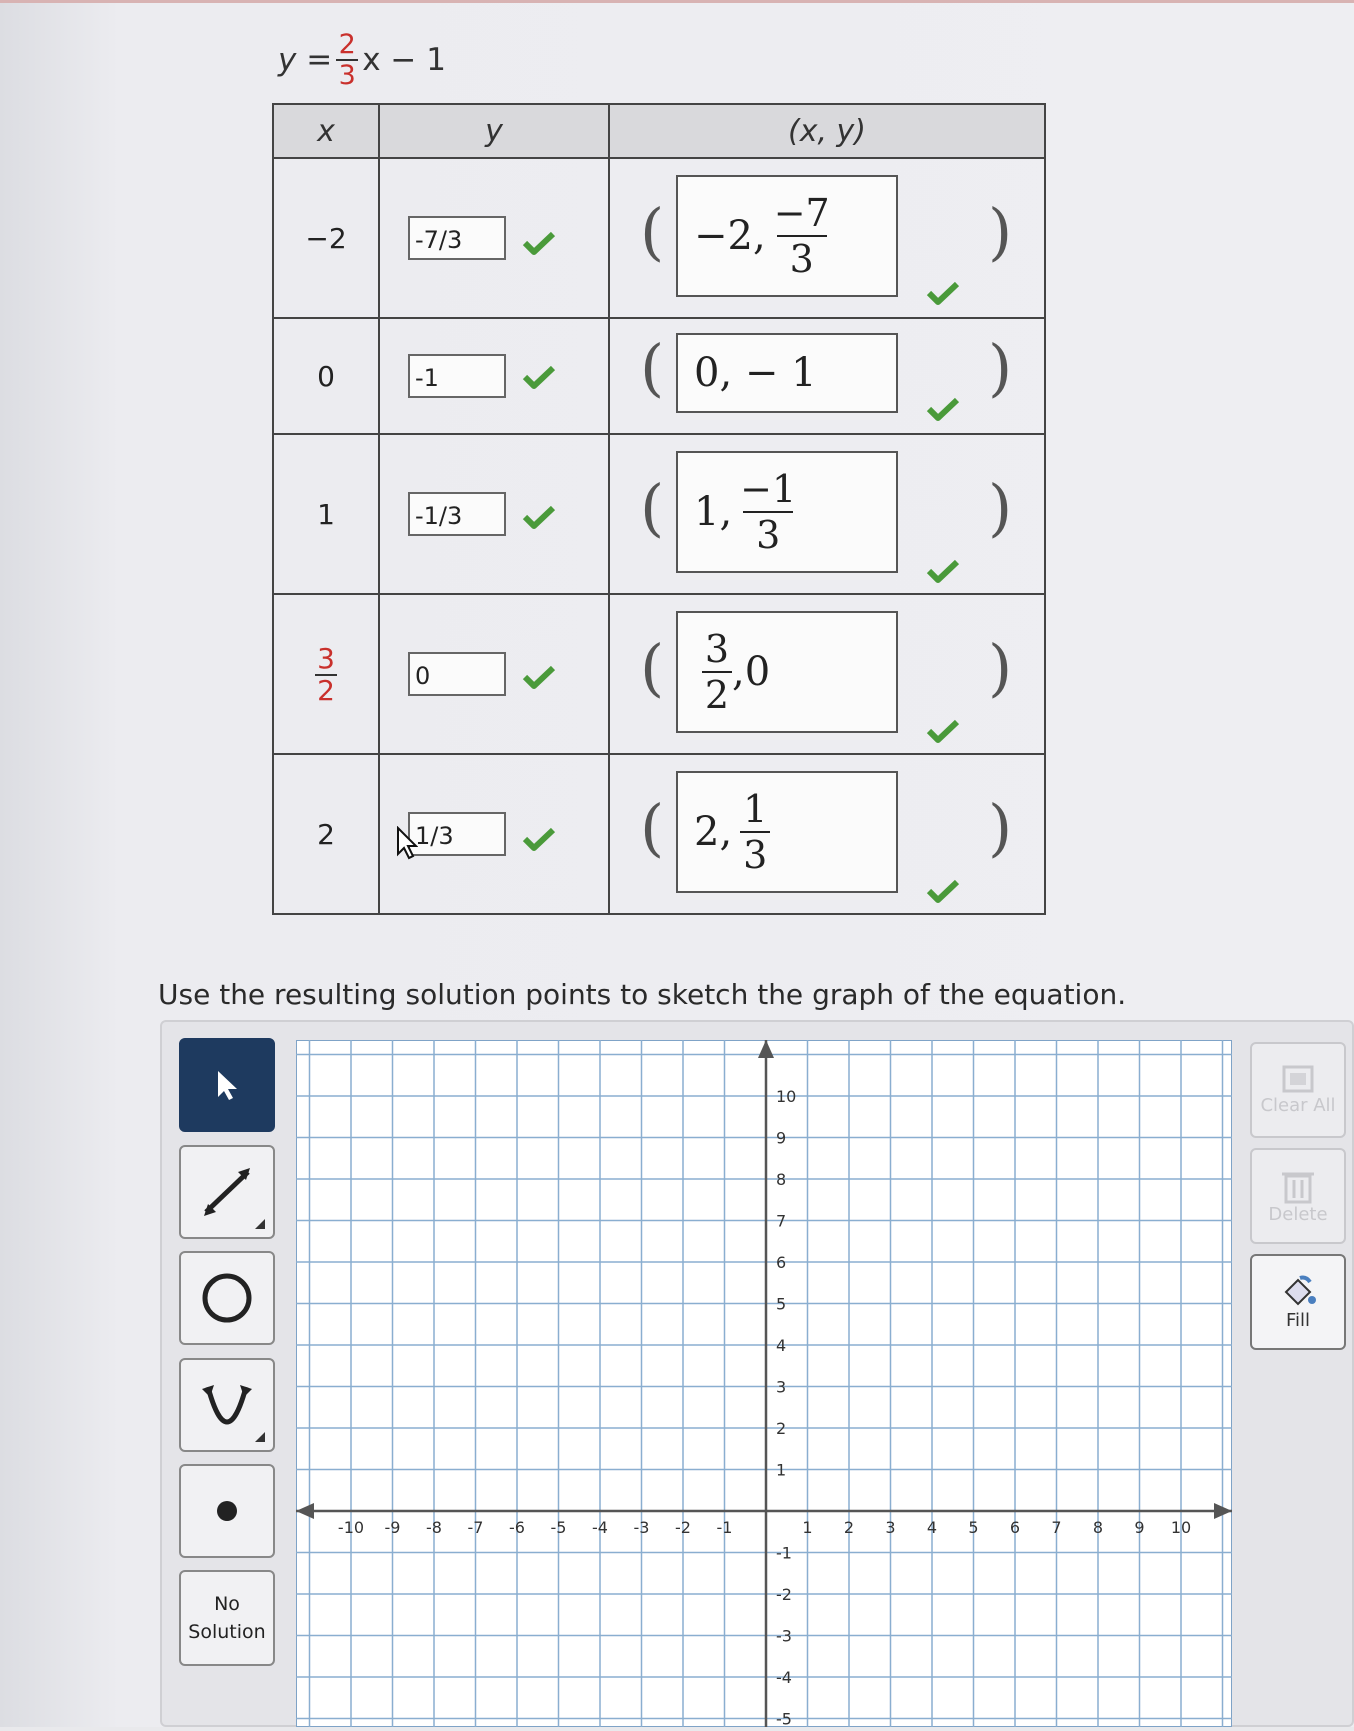  I want to click on y-cell: -1/3, so click(494, 514).